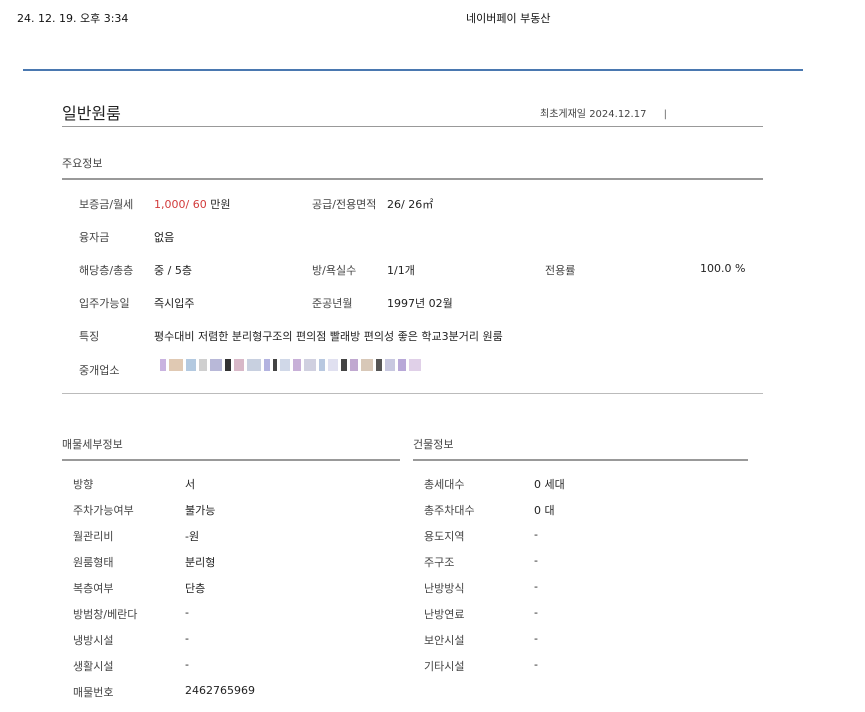 Image resolution: width=865 pixels, height=712 pixels. Describe the element at coordinates (164, 237) in the screenshot. I see `loan-value: 없음` at that location.